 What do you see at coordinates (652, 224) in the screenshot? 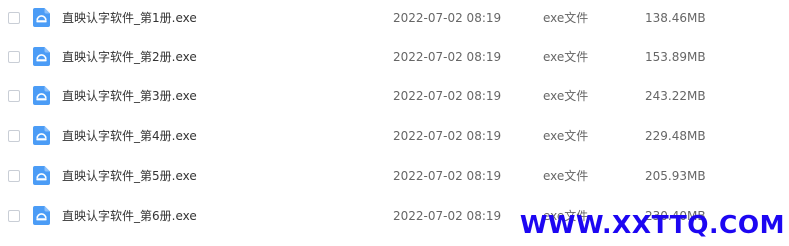
I see `watermark-text: WWW.XXTTQ.COM` at bounding box center [652, 224].